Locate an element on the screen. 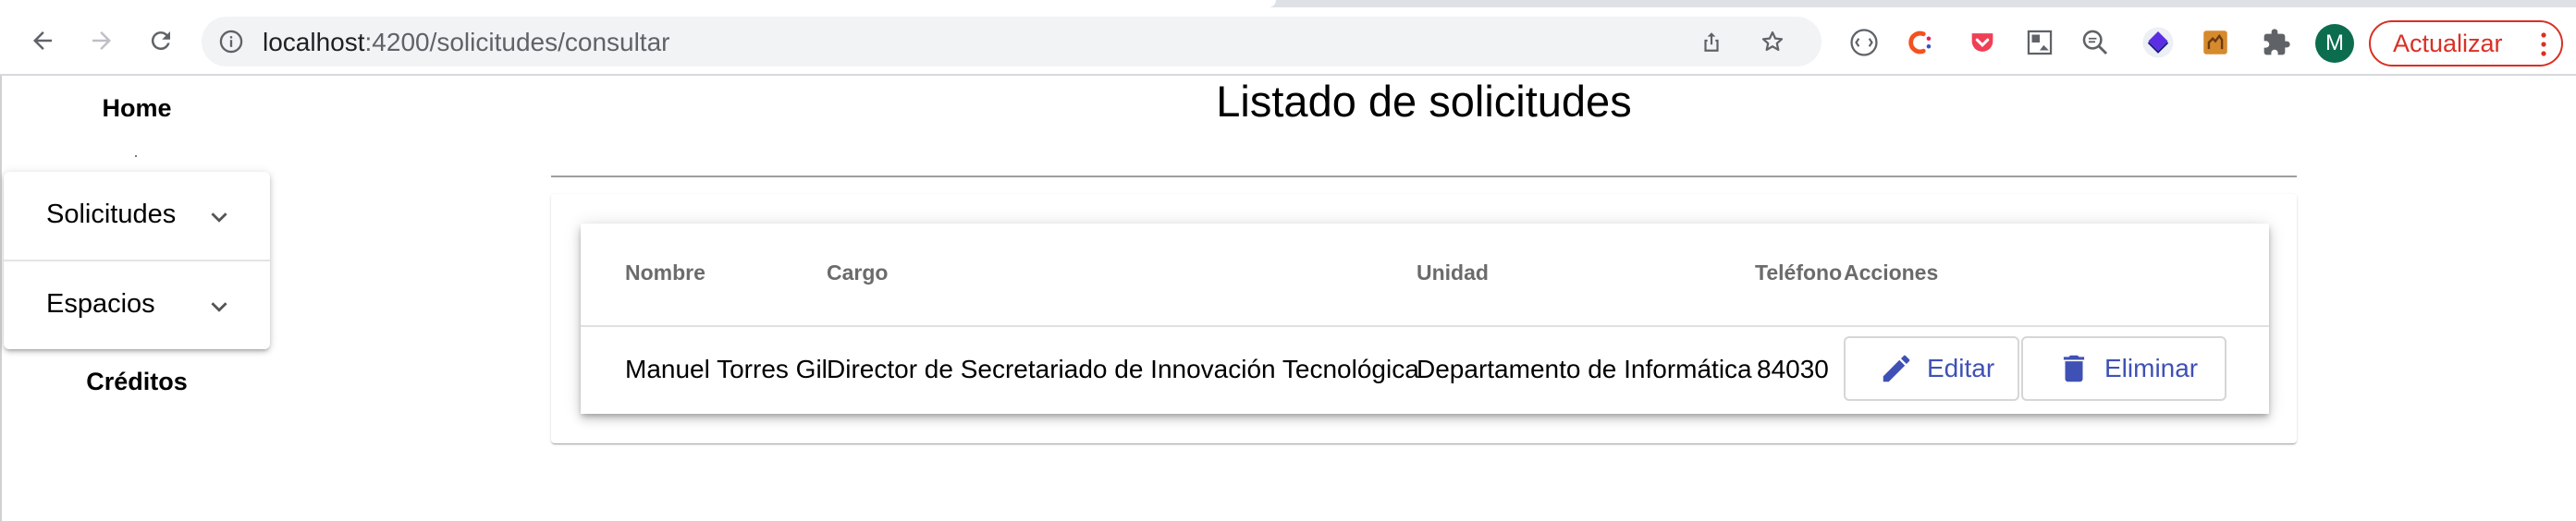 The width and height of the screenshot is (2576, 521). edit-button: Editar is located at coordinates (1932, 368).